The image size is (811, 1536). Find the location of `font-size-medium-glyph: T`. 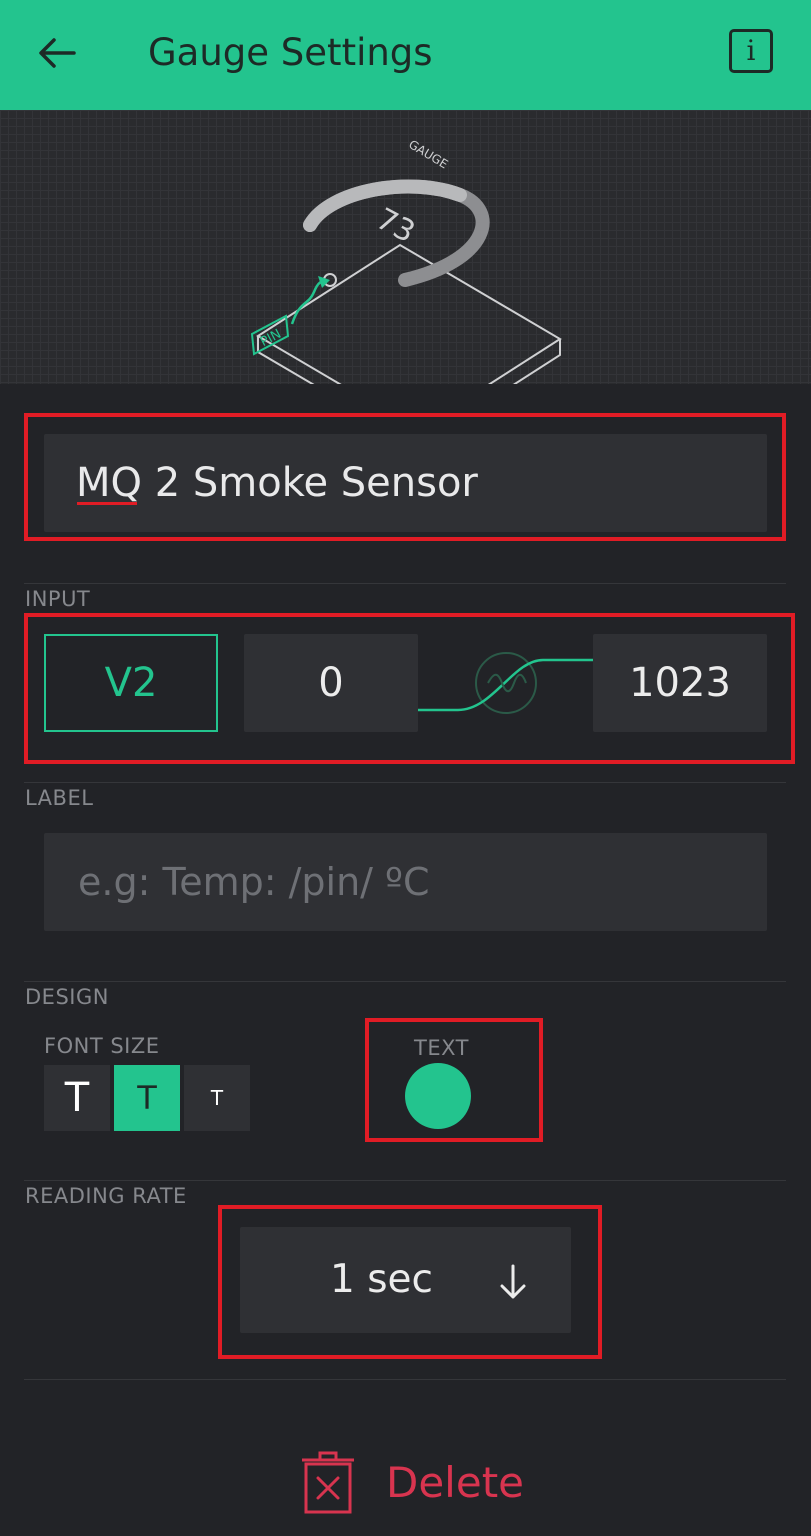

font-size-medium-glyph: T is located at coordinates (147, 1098).